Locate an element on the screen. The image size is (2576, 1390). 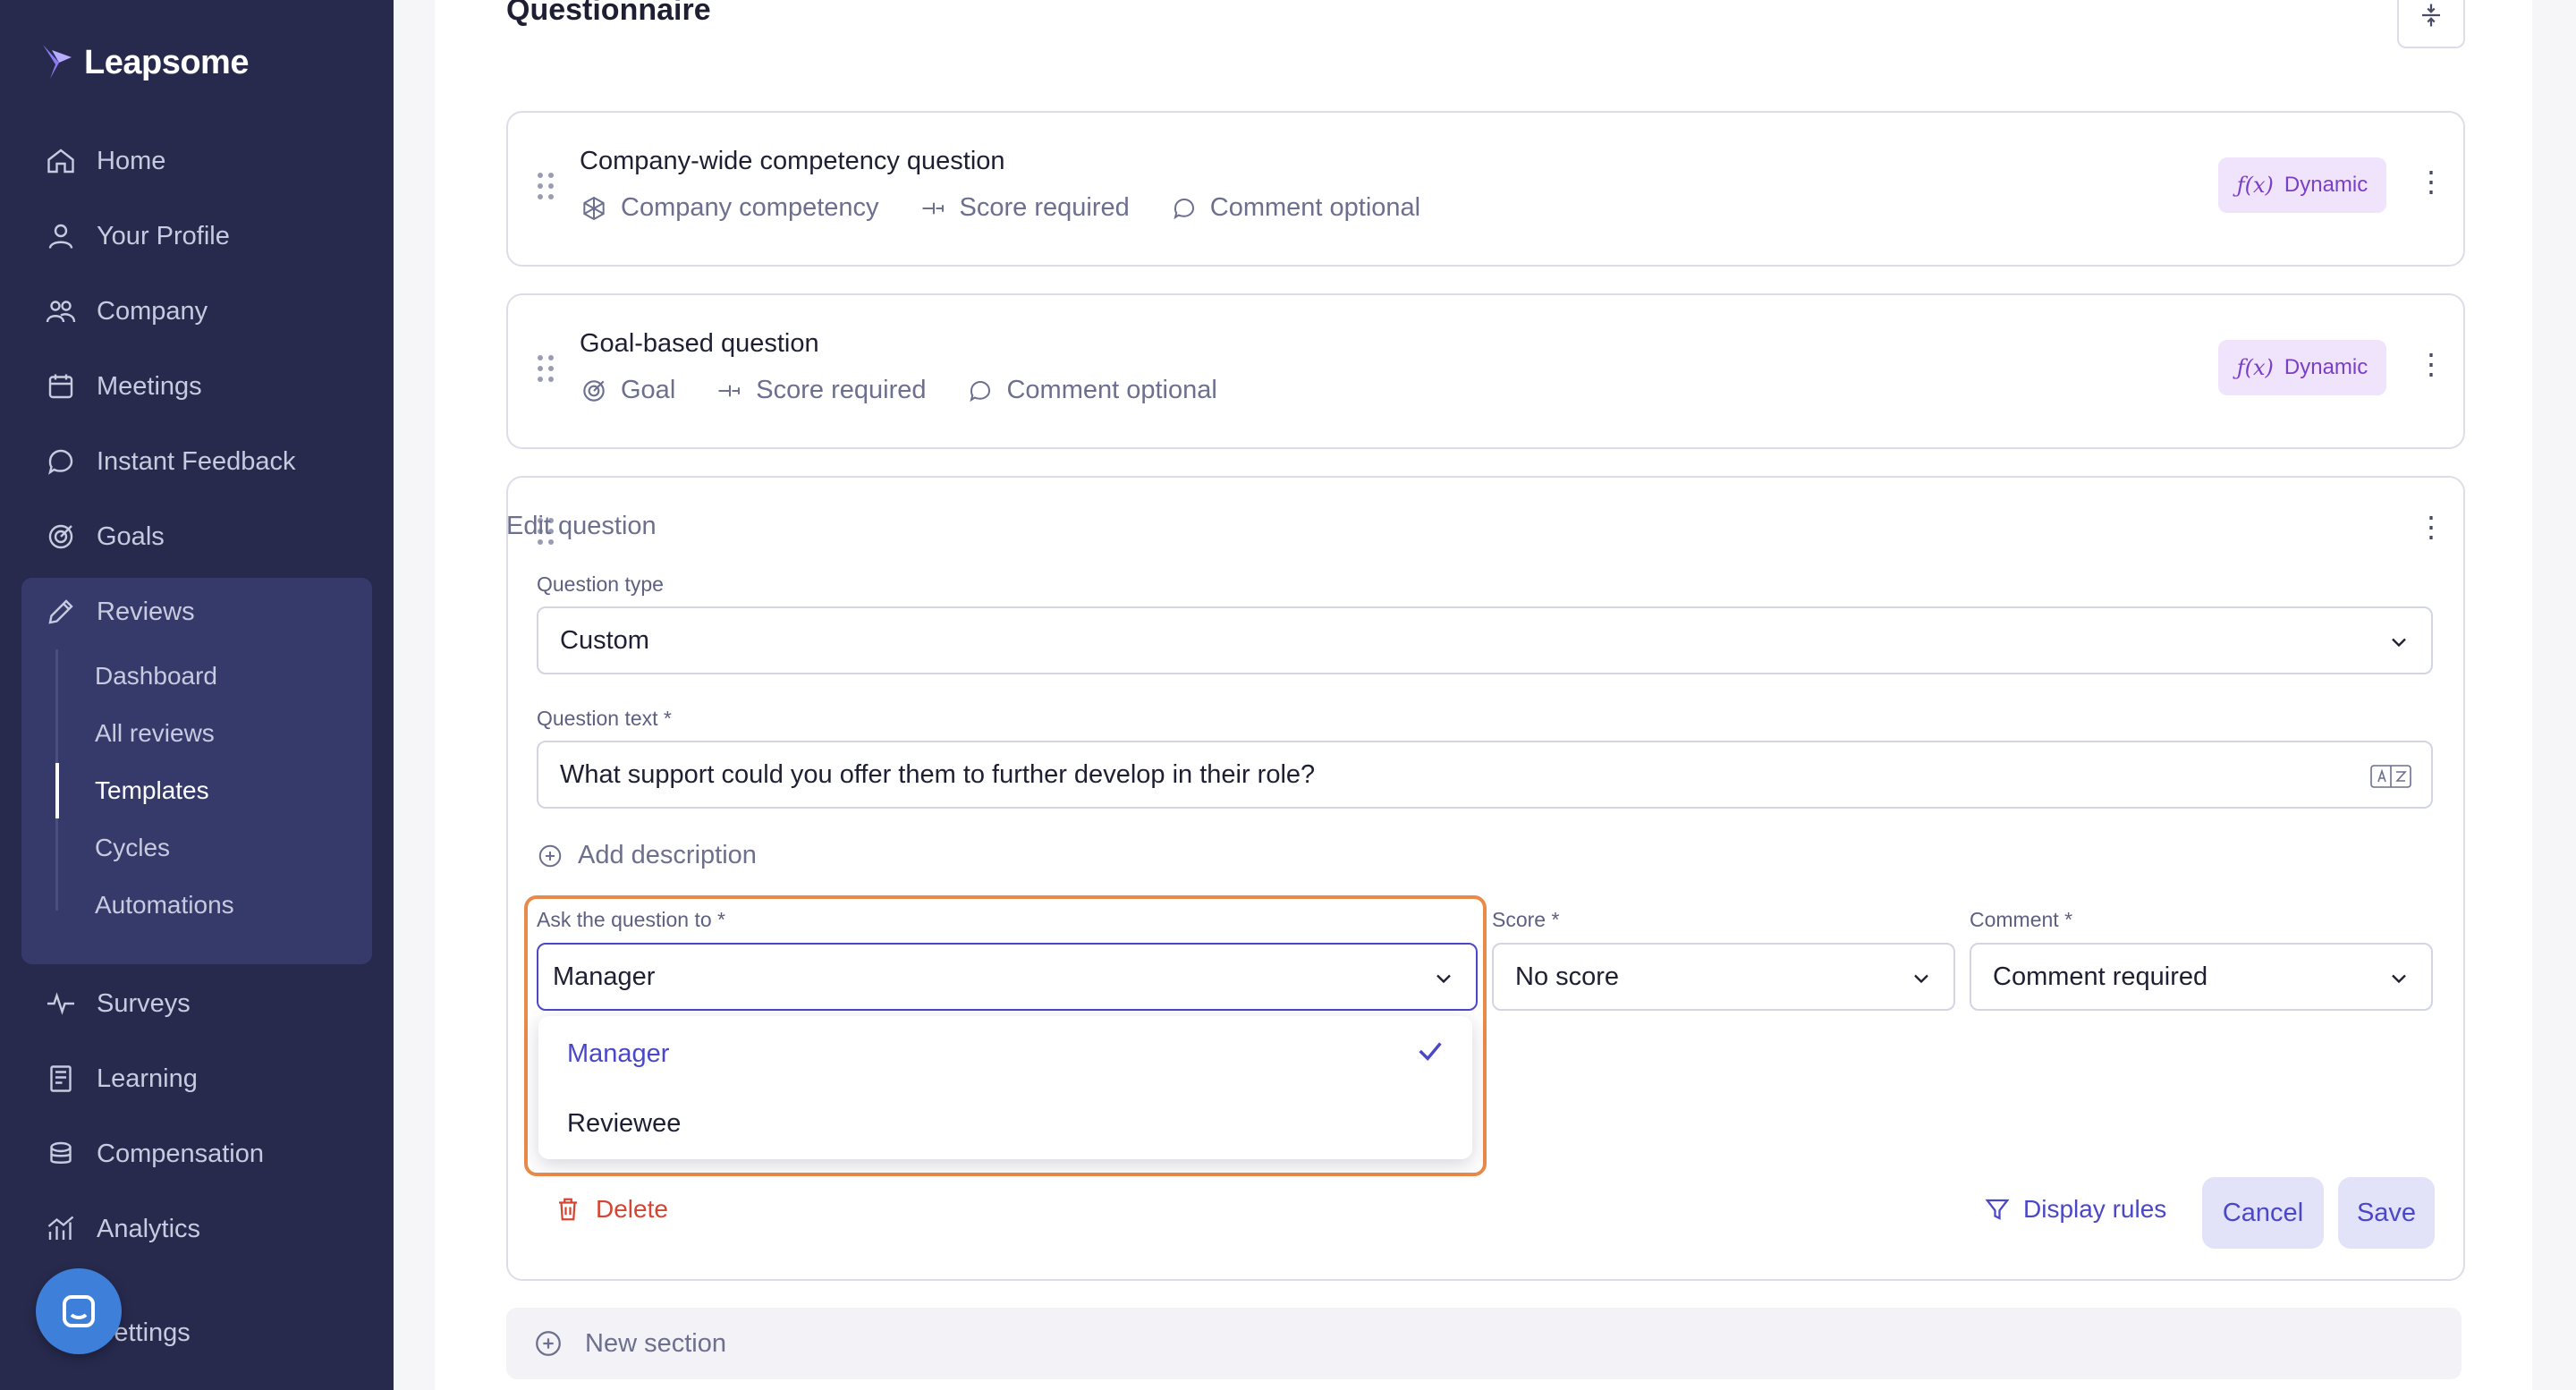
add-description-label: Add description is located at coordinates (667, 855).